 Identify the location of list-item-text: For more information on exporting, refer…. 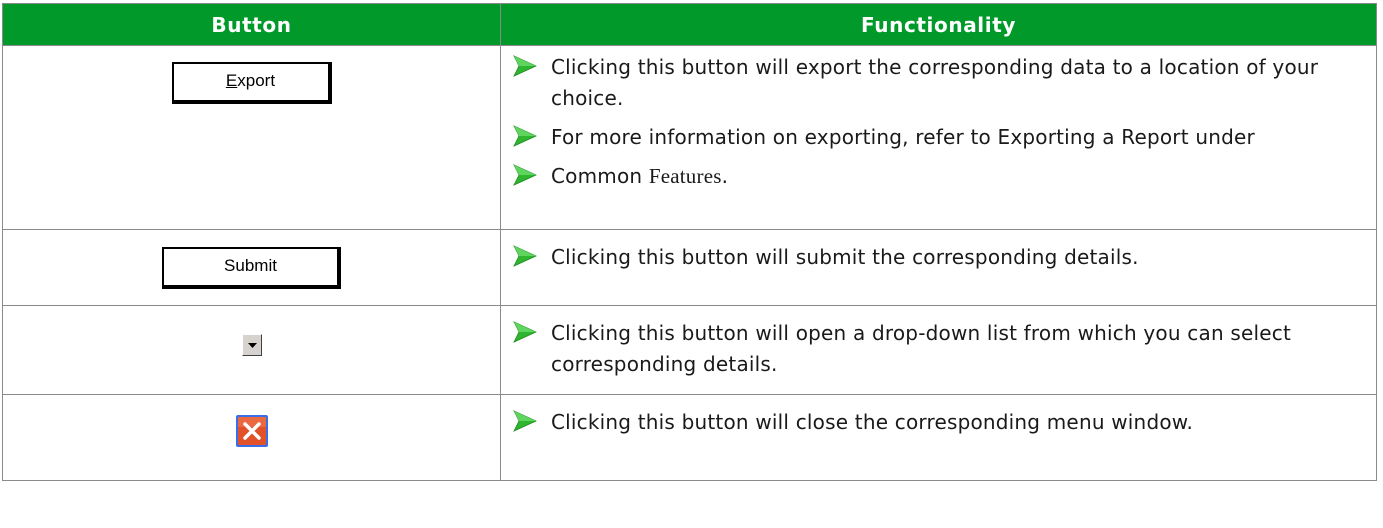
(903, 137).